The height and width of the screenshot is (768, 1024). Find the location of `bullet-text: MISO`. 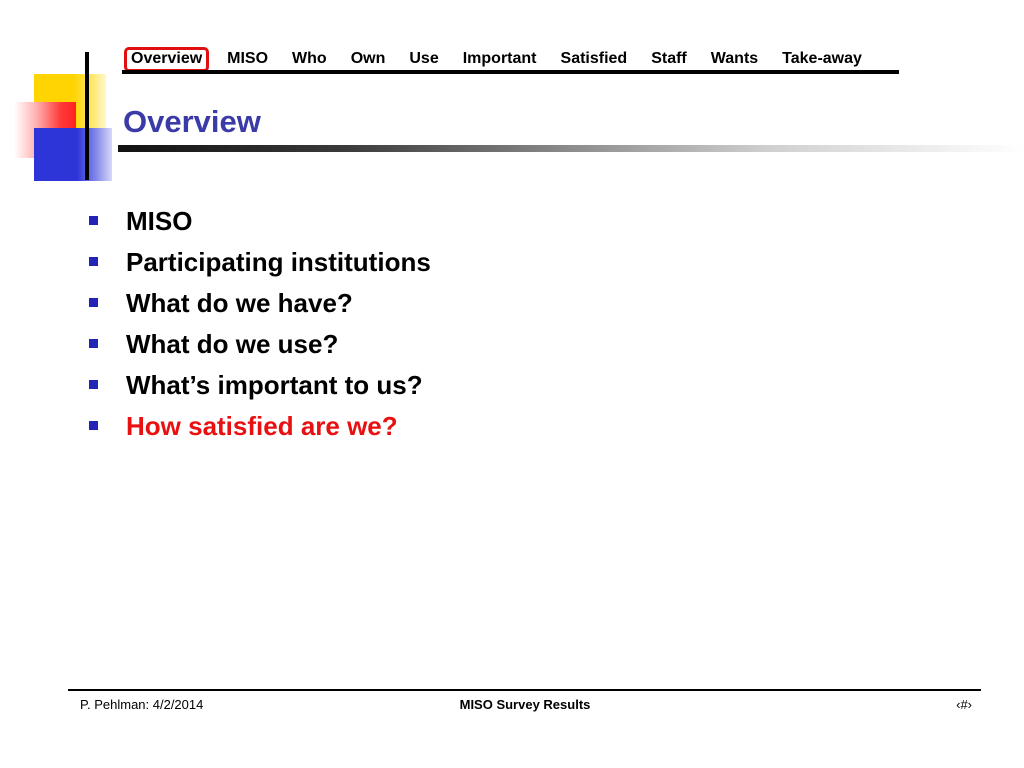

bullet-text: MISO is located at coordinates (159, 220).